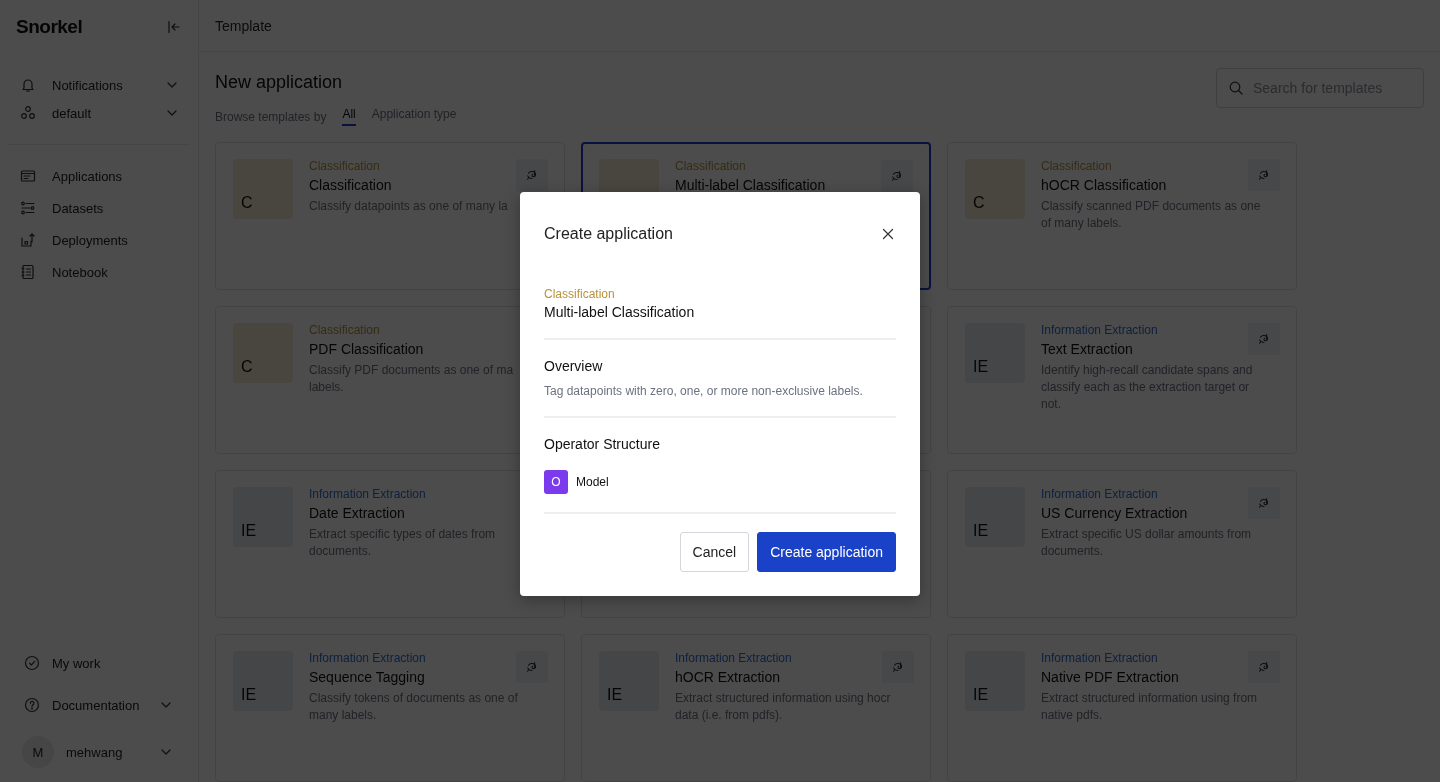  What do you see at coordinates (826, 552) in the screenshot?
I see `create-button: Create application` at bounding box center [826, 552].